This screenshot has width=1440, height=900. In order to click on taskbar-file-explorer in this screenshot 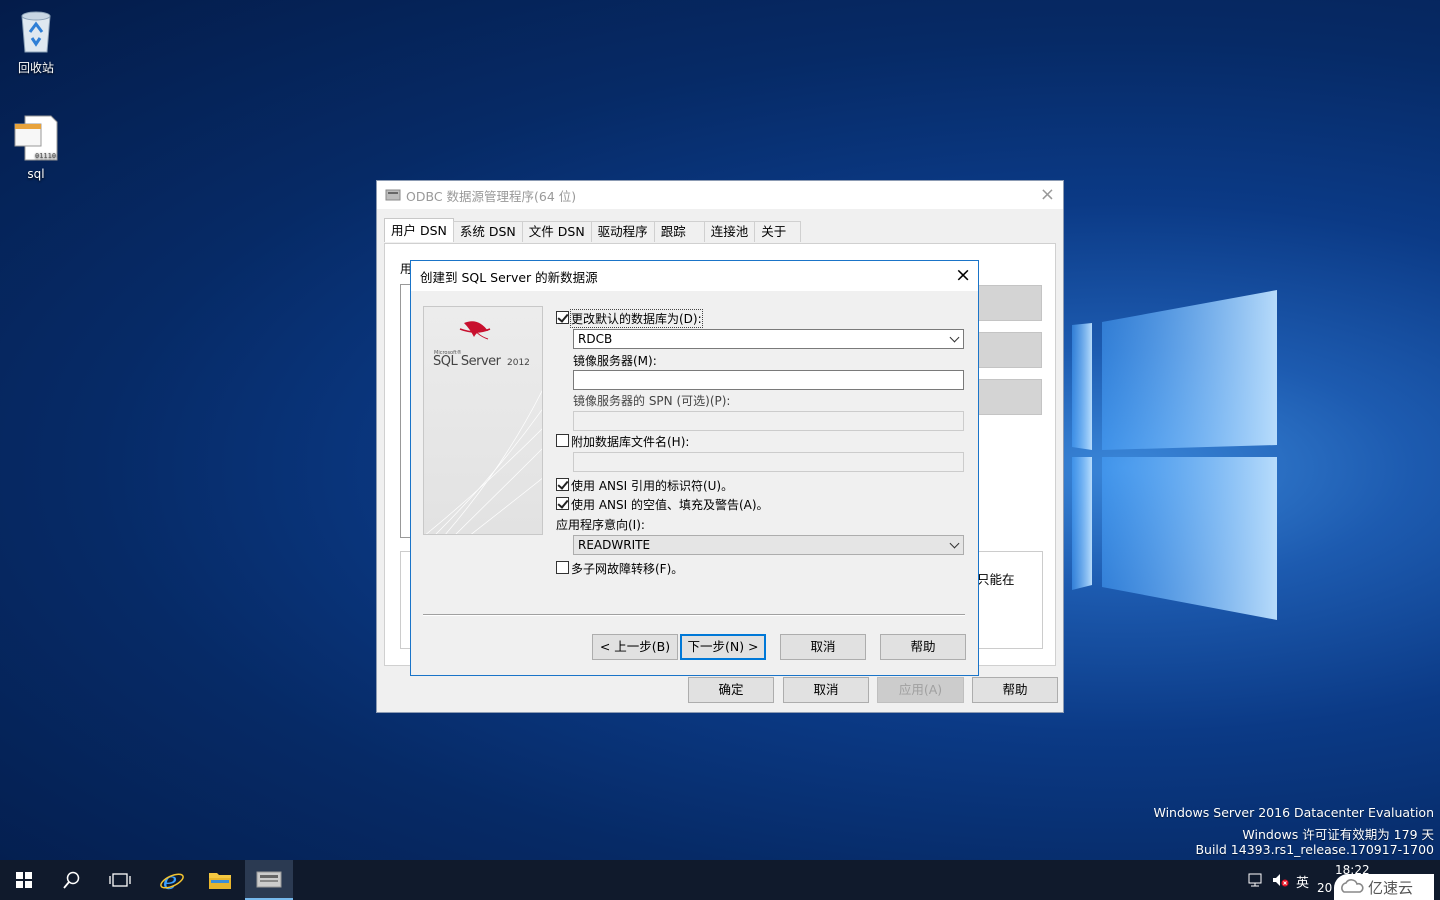, I will do `click(220, 880)`.